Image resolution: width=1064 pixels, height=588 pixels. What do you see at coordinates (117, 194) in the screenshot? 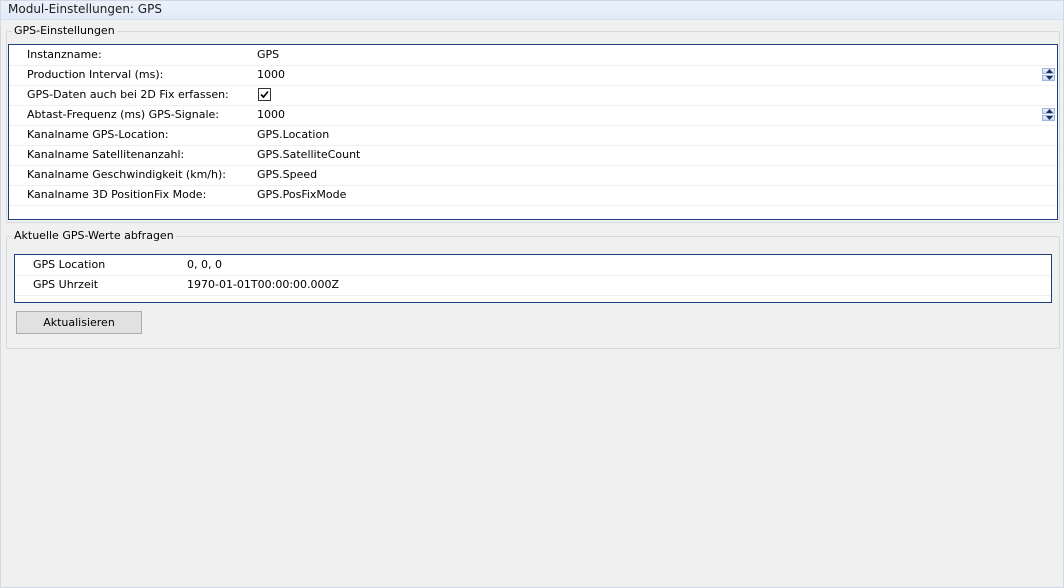
I see `row-label: Kanalname 3D PositionFix Mode:` at bounding box center [117, 194].